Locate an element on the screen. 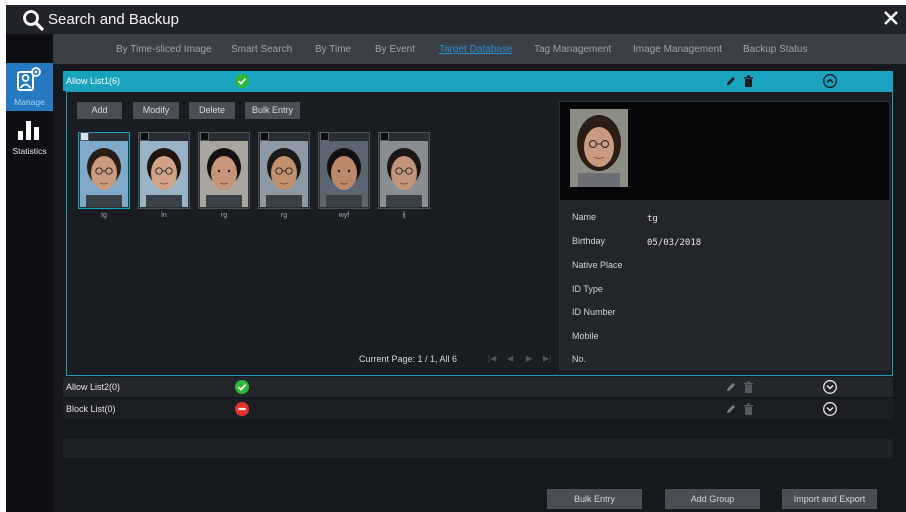 This screenshot has height=512, width=906. face-thumbnail: lj is located at coordinates (404, 175).